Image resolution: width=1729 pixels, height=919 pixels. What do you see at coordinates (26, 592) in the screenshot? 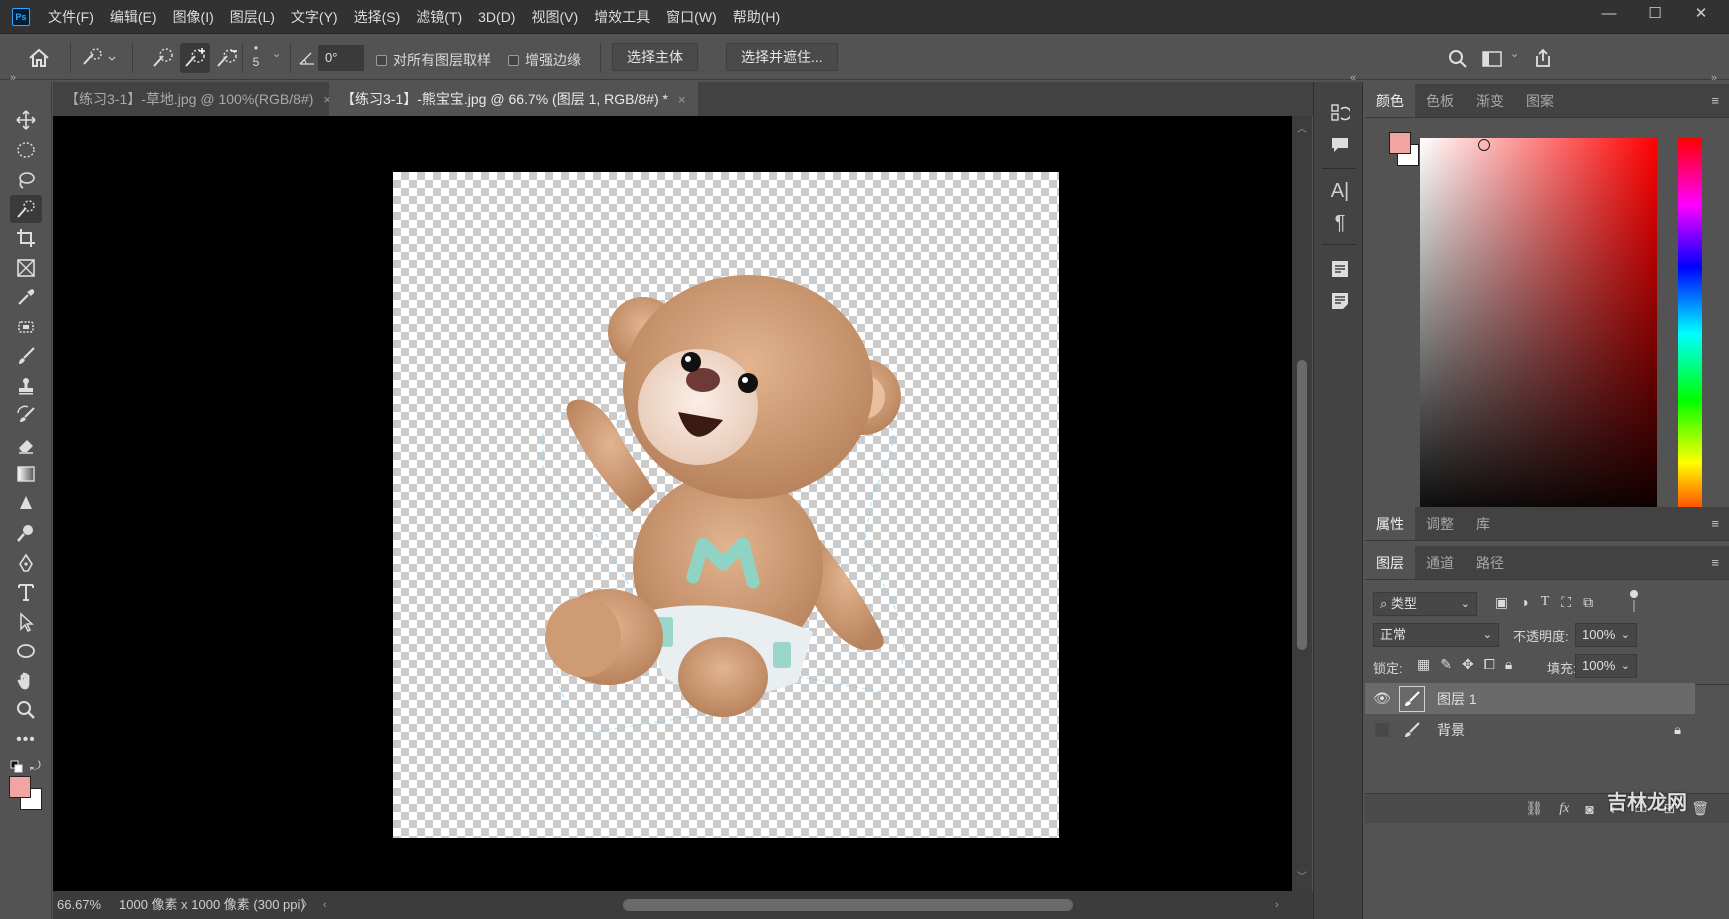
I see `type-tool-icon` at bounding box center [26, 592].